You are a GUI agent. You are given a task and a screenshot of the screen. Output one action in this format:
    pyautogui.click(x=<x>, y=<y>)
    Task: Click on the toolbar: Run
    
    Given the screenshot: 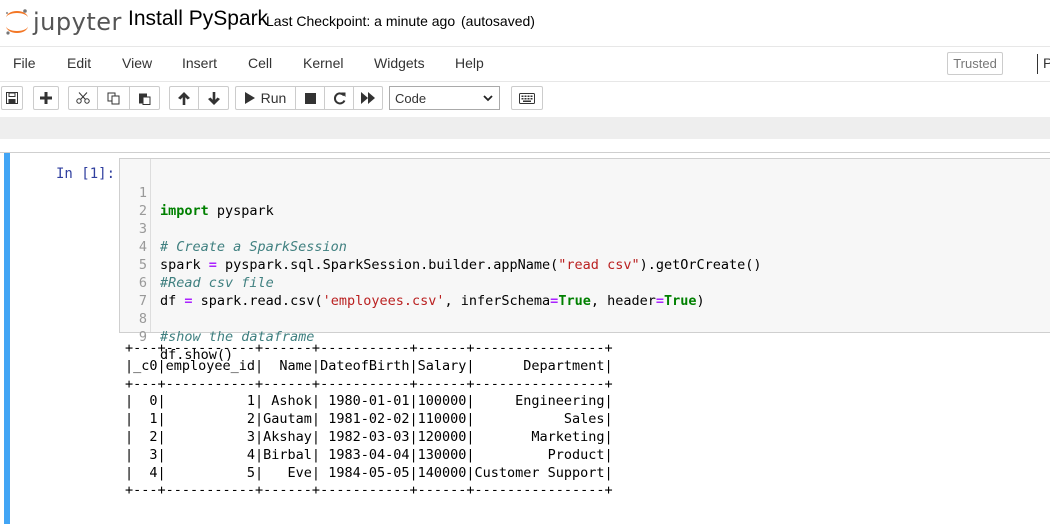 What is the action you would take?
    pyautogui.click(x=525, y=99)
    